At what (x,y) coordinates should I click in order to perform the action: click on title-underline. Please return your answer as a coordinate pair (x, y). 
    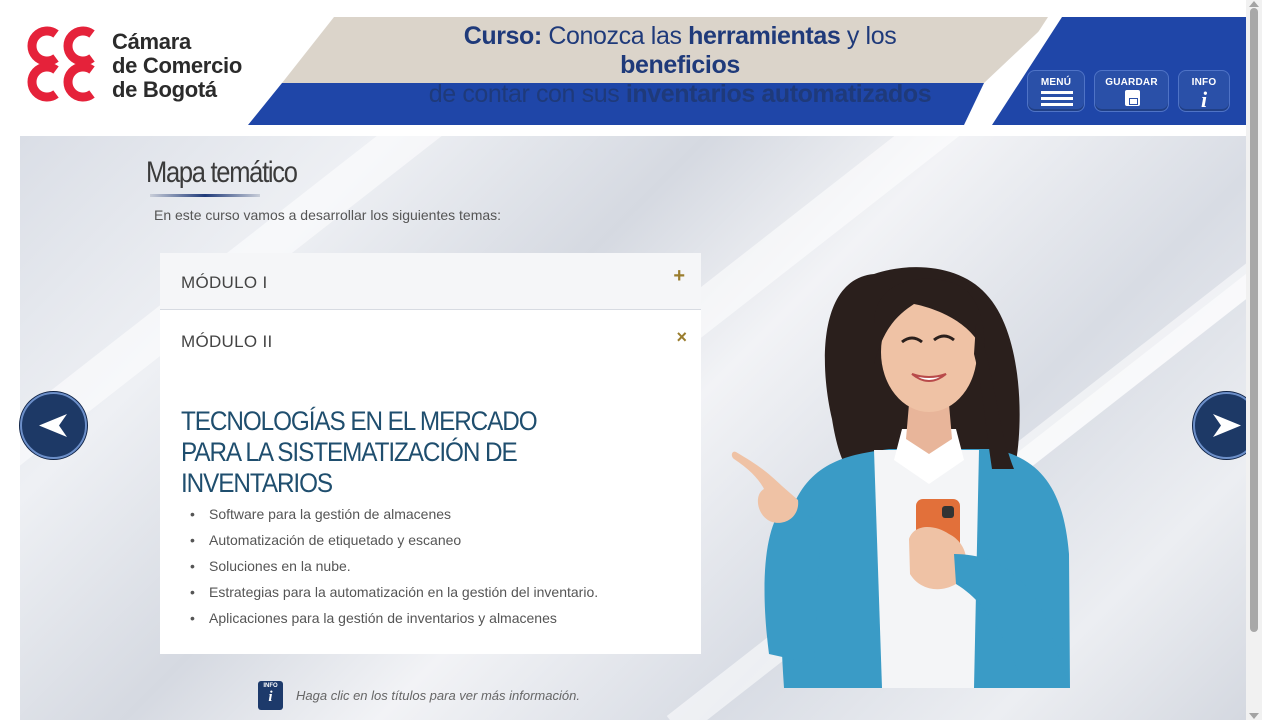
    Looking at the image, I should click on (205, 195).